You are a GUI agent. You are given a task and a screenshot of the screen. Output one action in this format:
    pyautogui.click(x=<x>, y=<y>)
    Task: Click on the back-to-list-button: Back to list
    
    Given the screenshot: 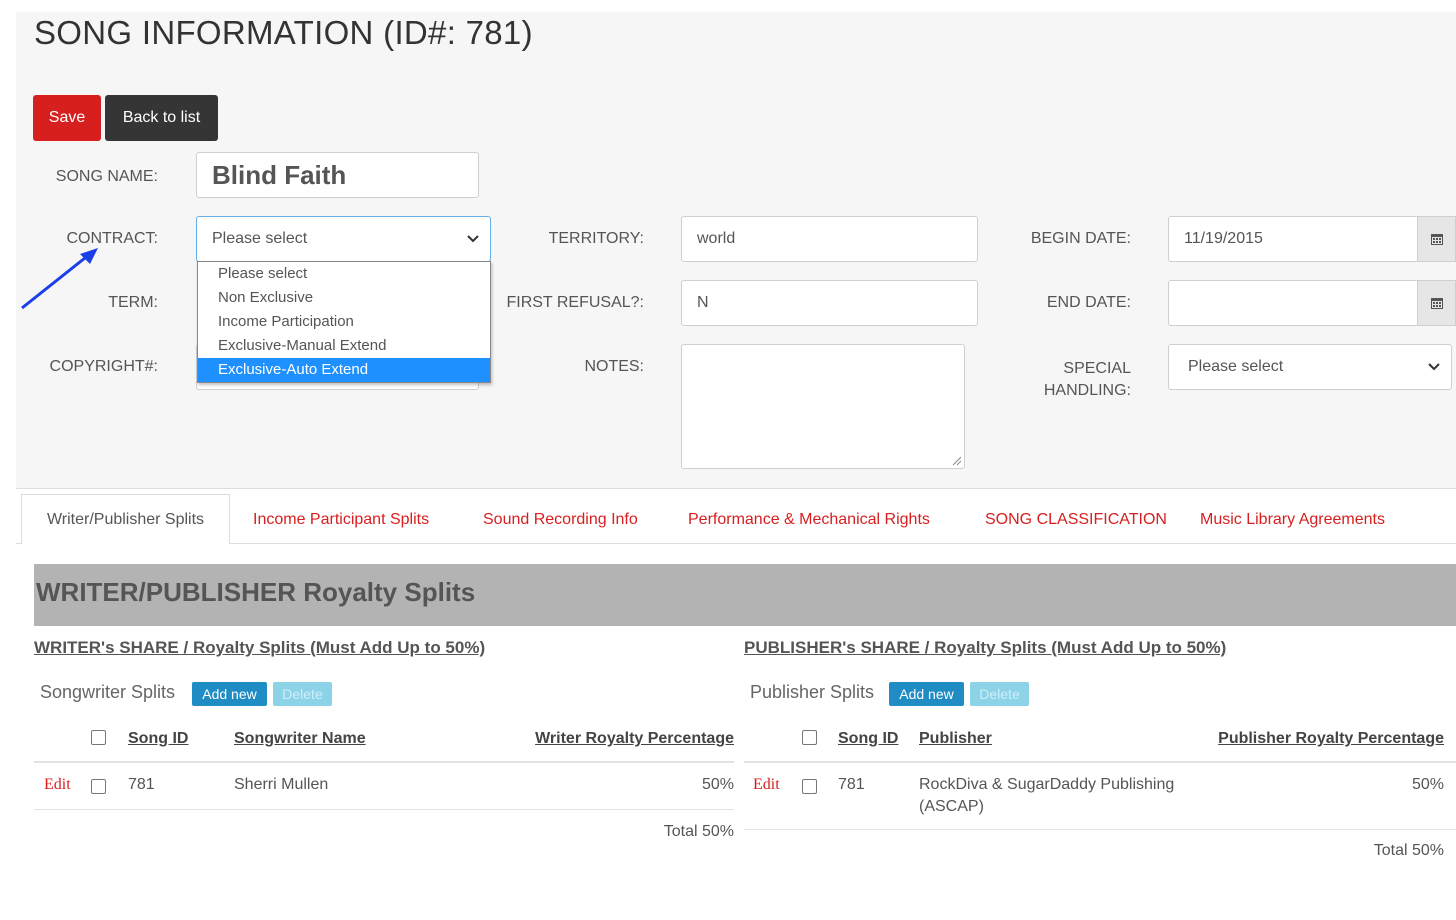 What is the action you would take?
    pyautogui.click(x=161, y=118)
    